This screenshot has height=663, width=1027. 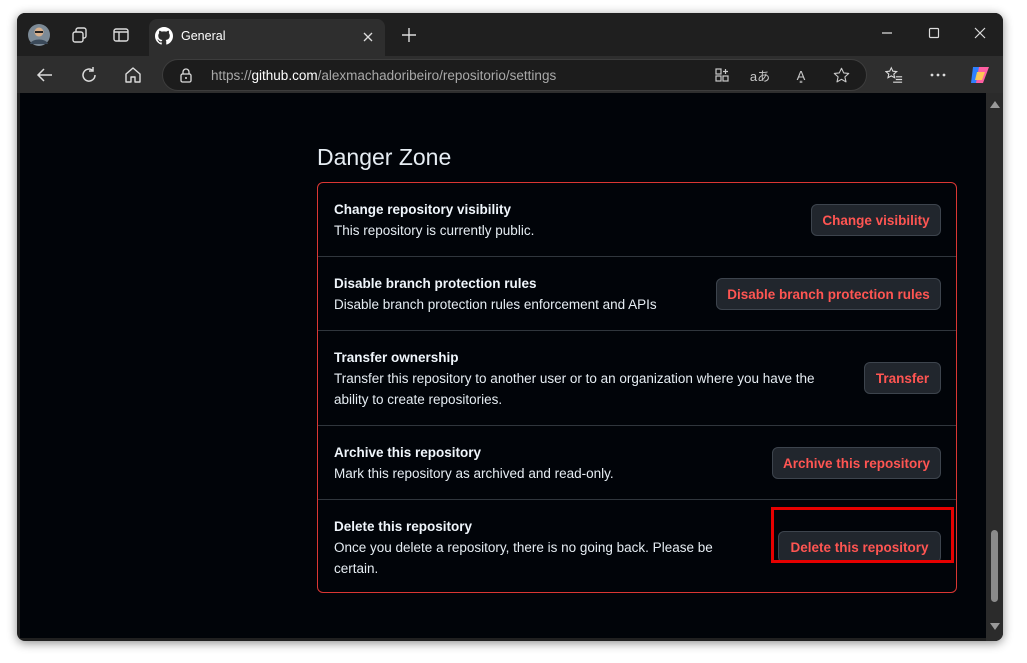 I want to click on app-available-icon, so click(x=722, y=75).